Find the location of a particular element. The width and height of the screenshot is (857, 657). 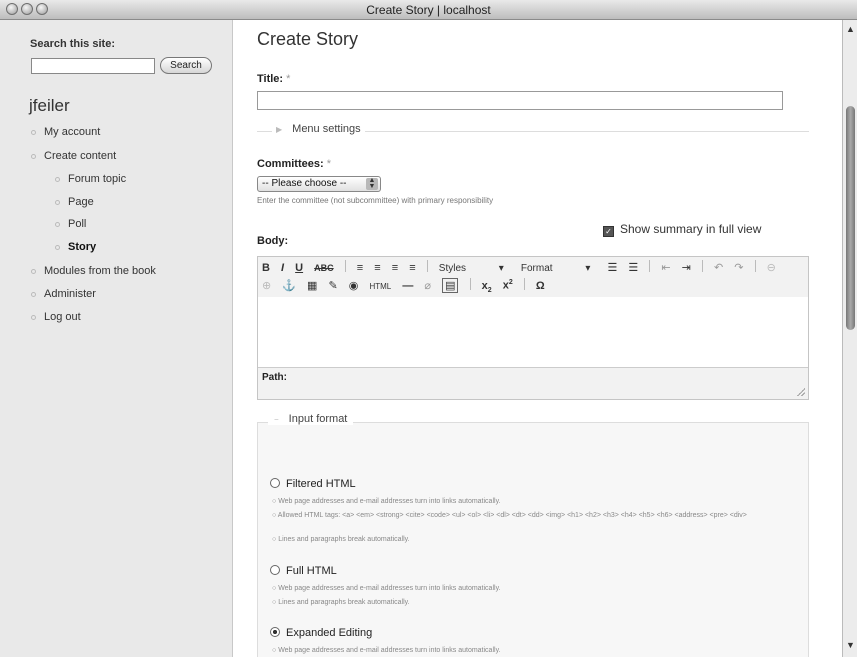

undo-icon: ↶ is located at coordinates (718, 267).